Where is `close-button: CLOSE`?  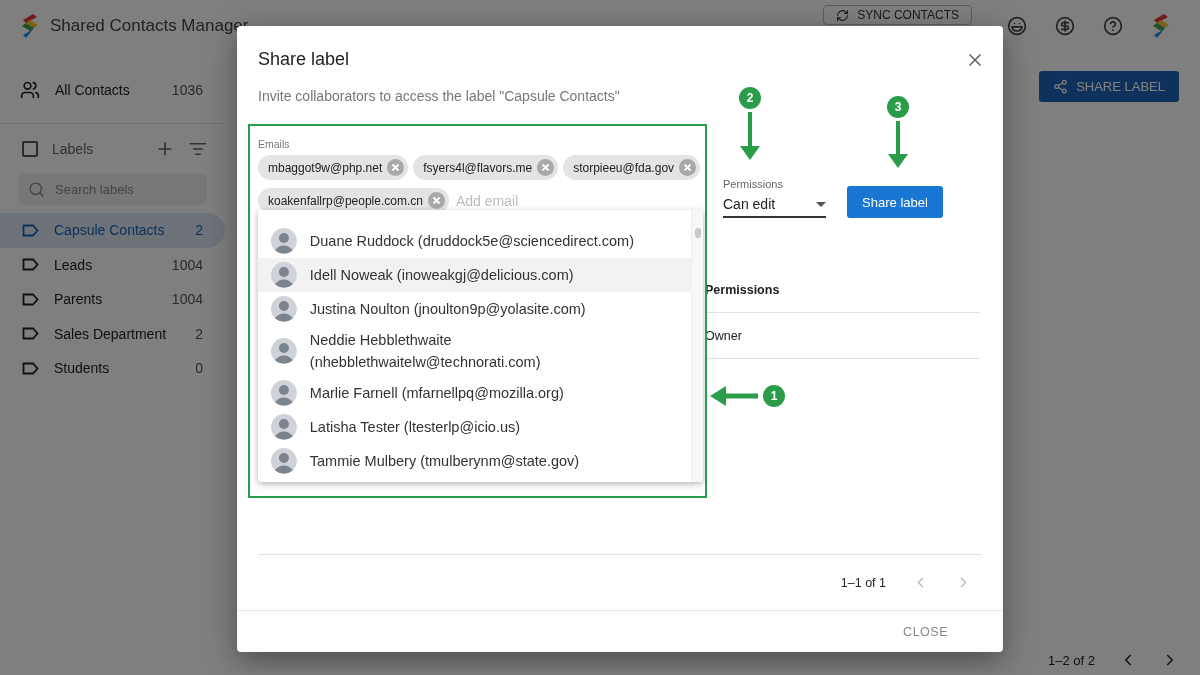
close-button: CLOSE is located at coordinates (925, 631).